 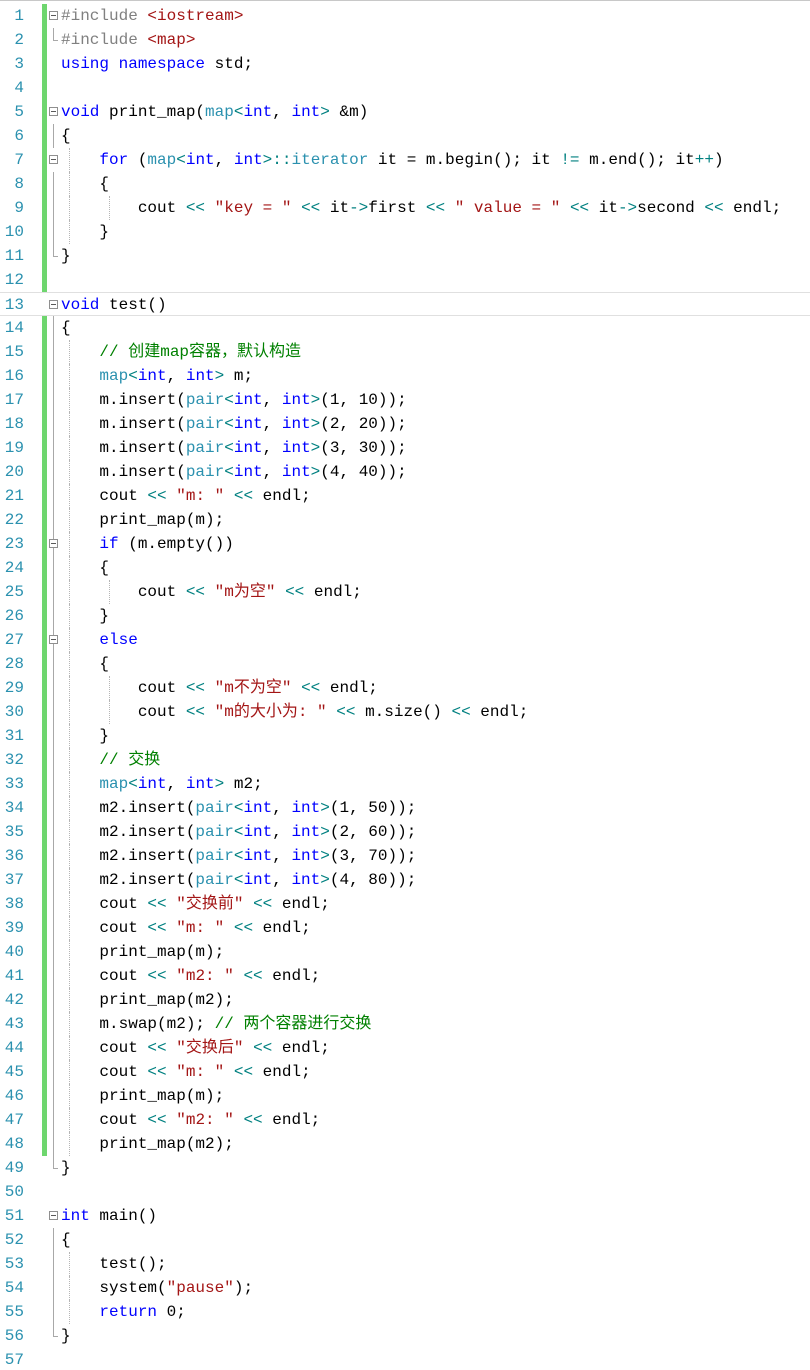 I want to click on code-text: int main(), so click(x=109, y=1216).